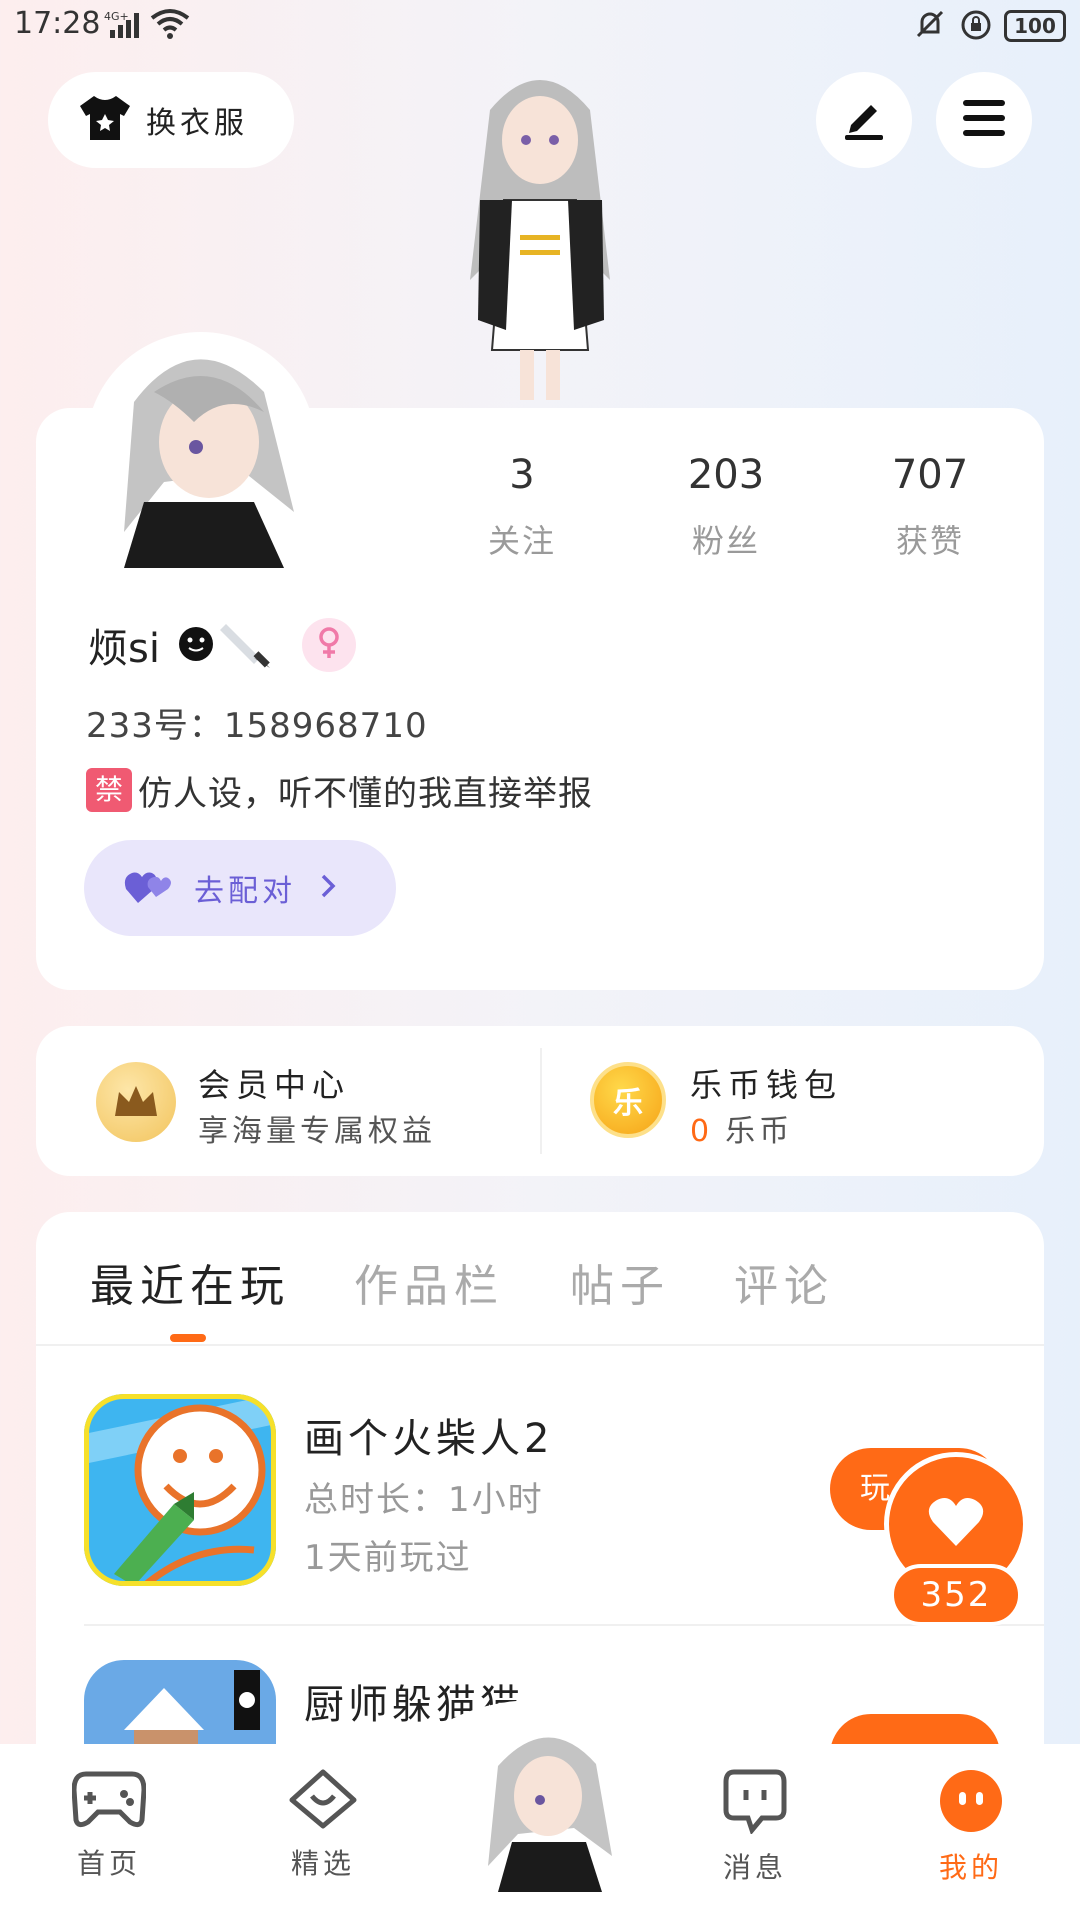 The width and height of the screenshot is (1080, 1920). Describe the element at coordinates (784, 1282) in the screenshot. I see `tab-comments: 评论` at that location.